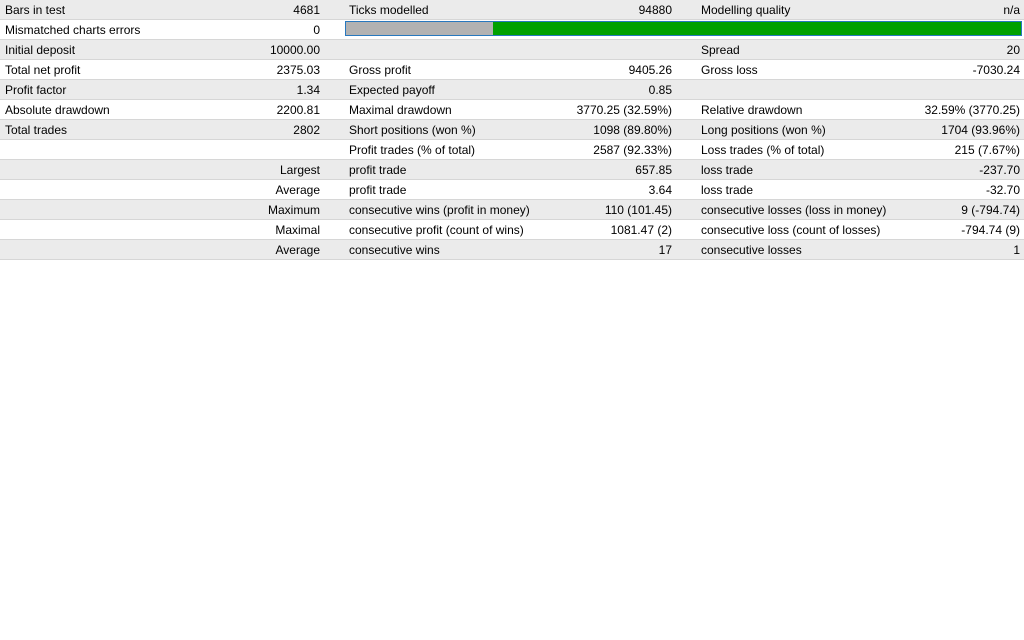  I want to click on metric-value: 9405.26, so click(650, 69).